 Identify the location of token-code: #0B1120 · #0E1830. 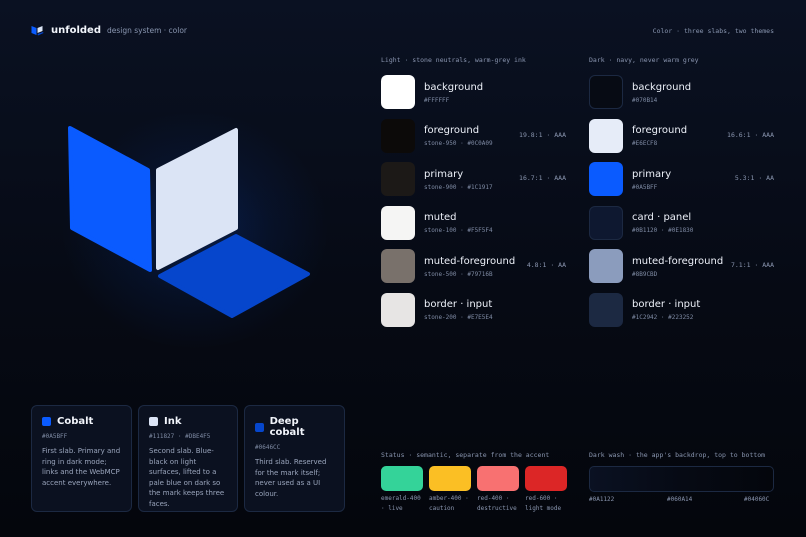
(663, 230).